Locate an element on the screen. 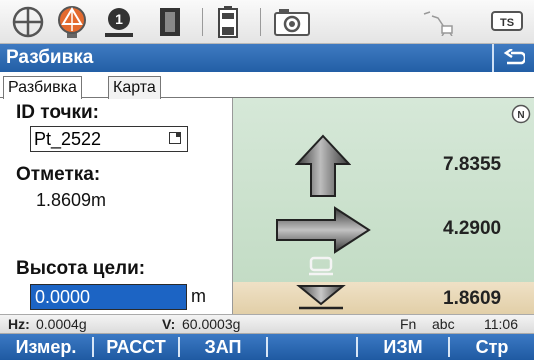 The image size is (534, 360). target-height-unit: m is located at coordinates (198, 296).